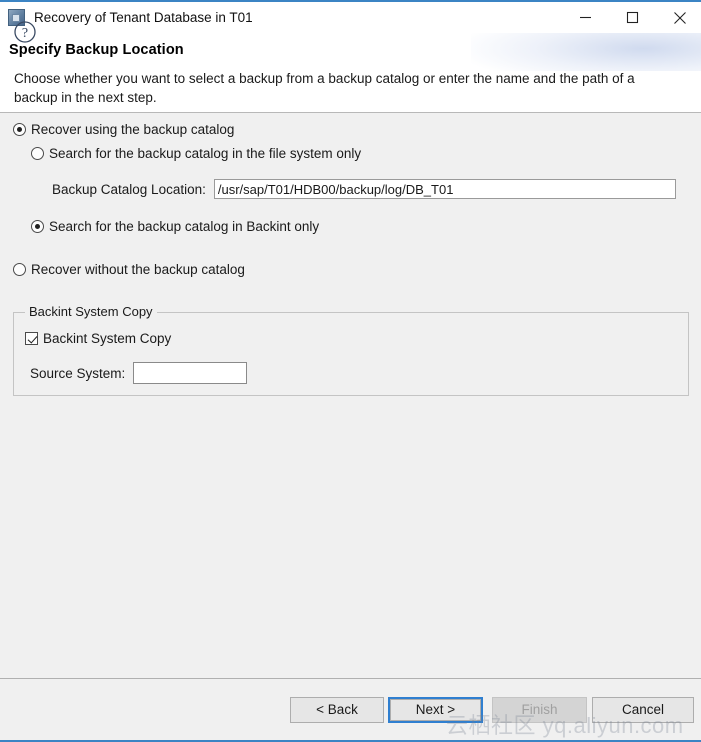 This screenshot has width=701, height=742. I want to click on radio-indicator-file-system-only, so click(37, 153).